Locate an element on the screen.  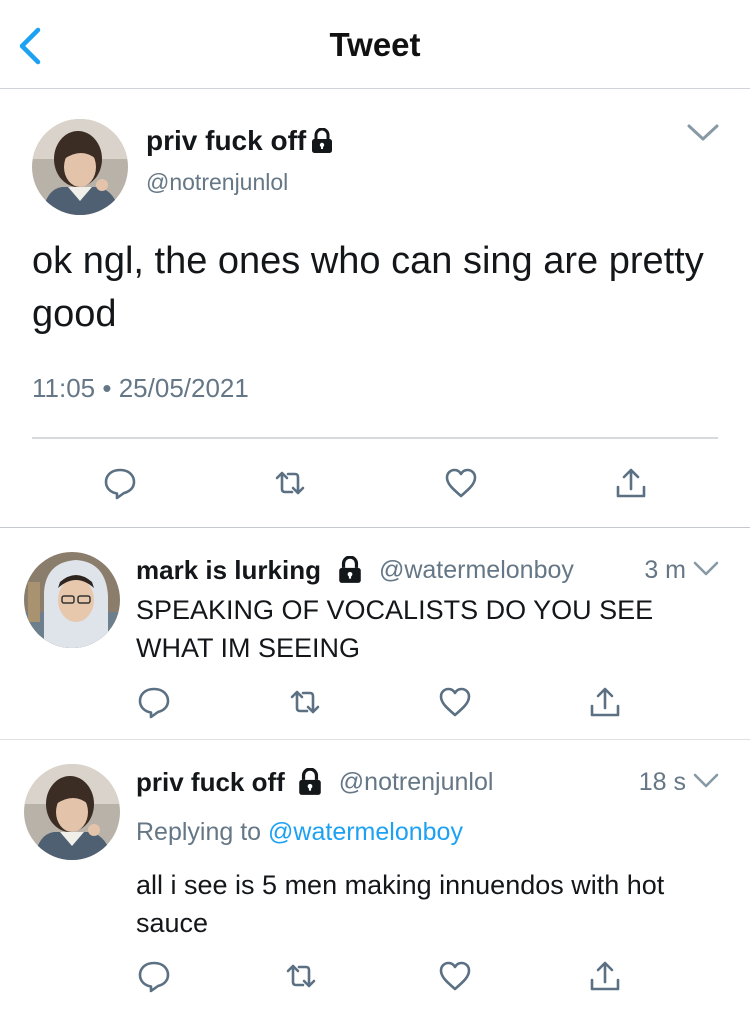
reply-header: mark is lurking @watermelonboy 3 m is located at coordinates (435, 570).